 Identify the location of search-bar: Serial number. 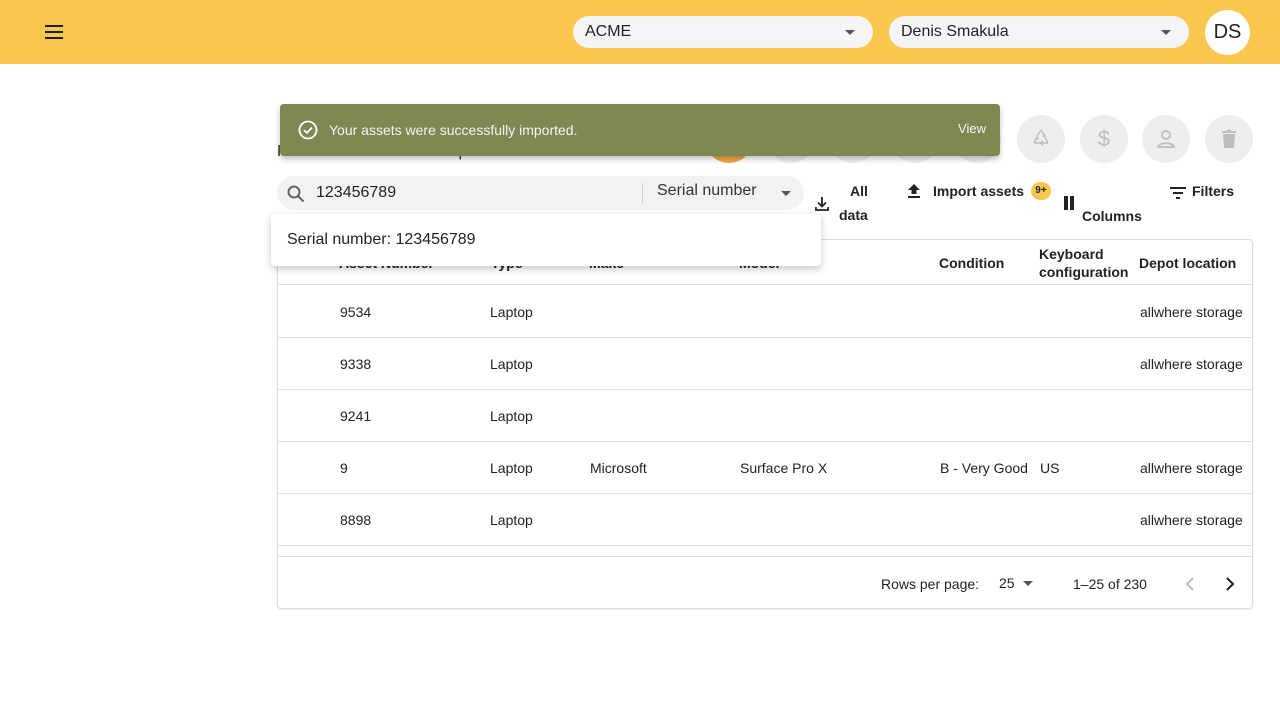
(540, 193).